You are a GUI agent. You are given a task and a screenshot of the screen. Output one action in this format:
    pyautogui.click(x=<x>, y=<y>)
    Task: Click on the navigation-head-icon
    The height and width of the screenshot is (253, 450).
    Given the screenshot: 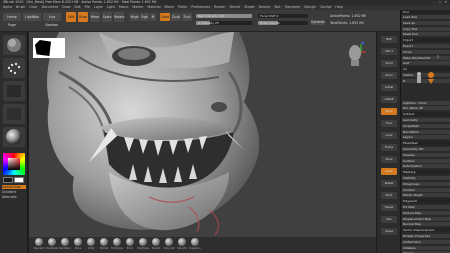 What is the action you would take?
    pyautogui.click(x=356, y=55)
    